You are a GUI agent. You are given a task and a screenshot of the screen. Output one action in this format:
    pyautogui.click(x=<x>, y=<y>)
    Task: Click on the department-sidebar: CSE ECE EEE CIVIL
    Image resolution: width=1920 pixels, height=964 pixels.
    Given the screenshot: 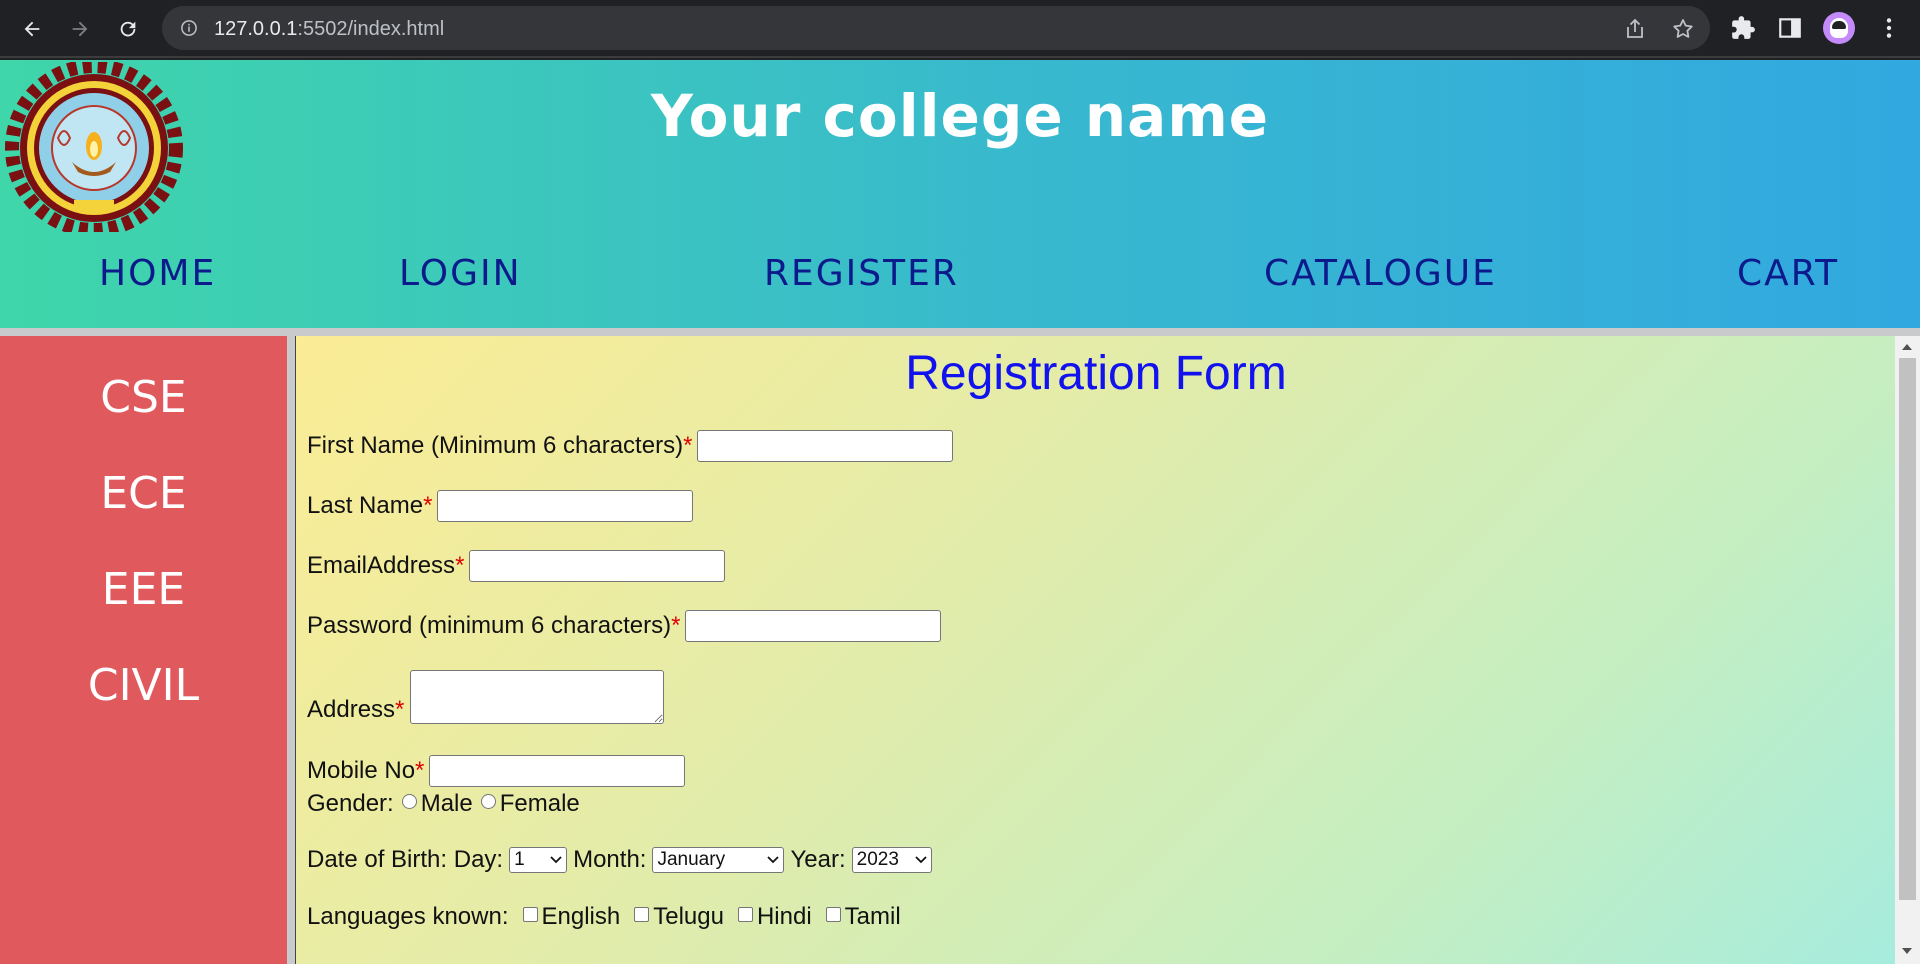 What is the action you would take?
    pyautogui.click(x=143, y=650)
    